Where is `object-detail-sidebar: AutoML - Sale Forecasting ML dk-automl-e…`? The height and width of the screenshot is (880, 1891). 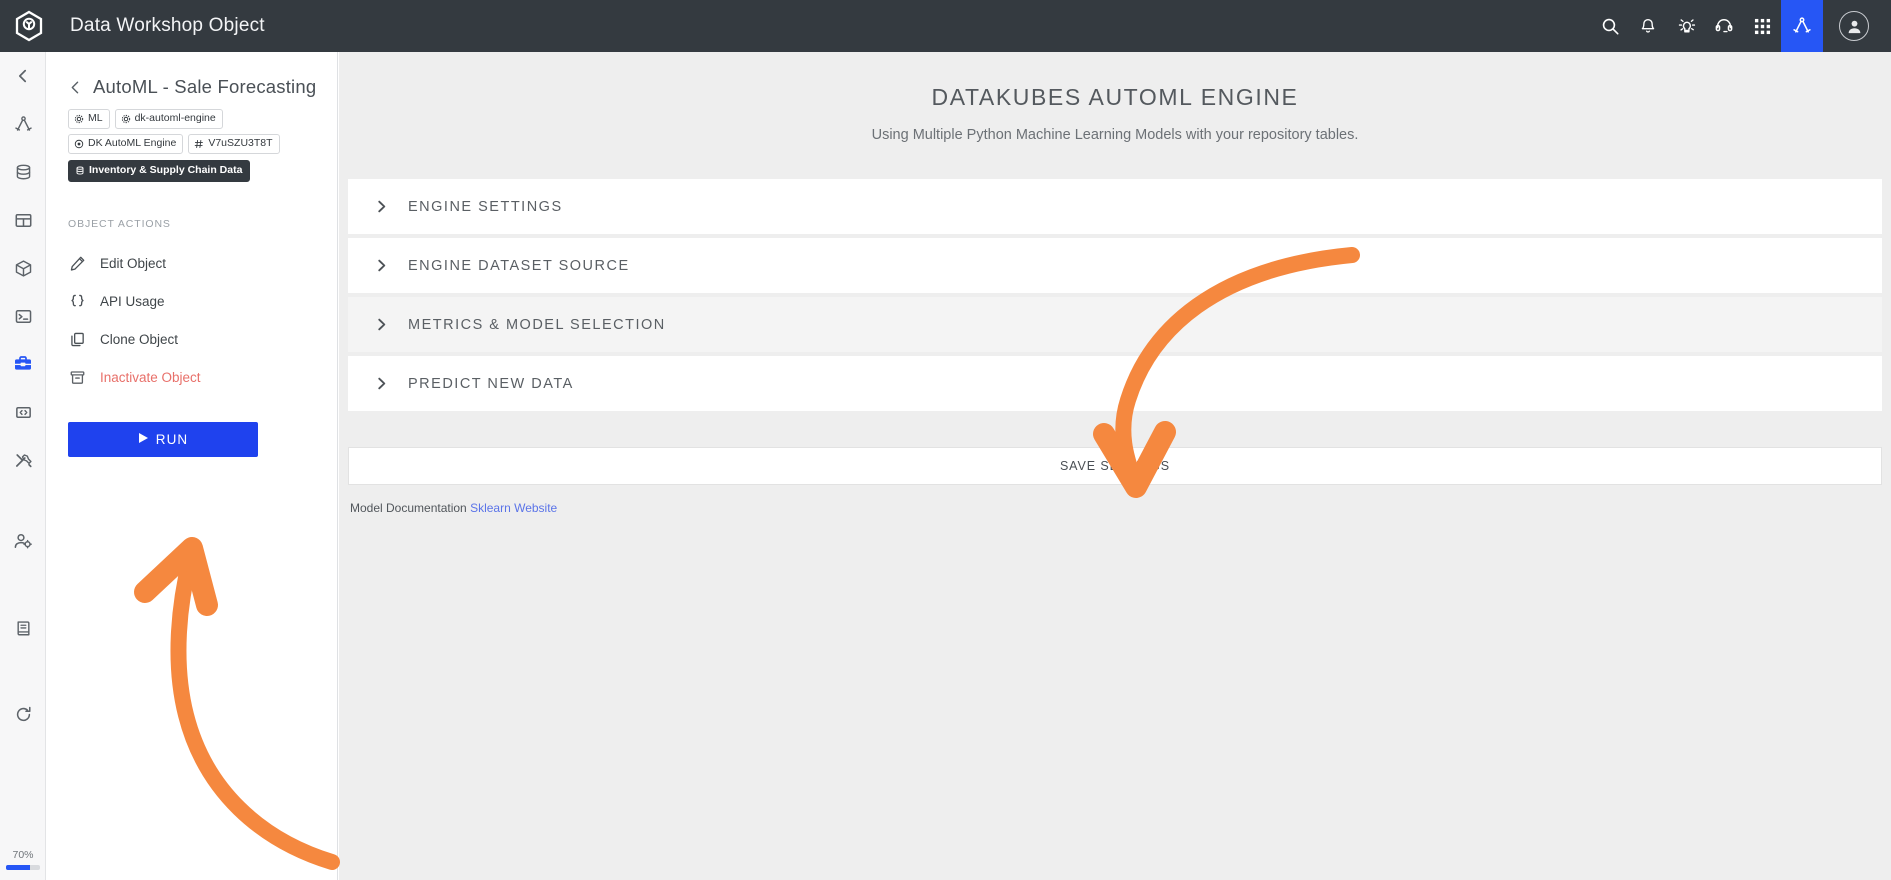
object-detail-sidebar: AutoML - Sale Forecasting ML dk-automl-e… is located at coordinates (192, 466).